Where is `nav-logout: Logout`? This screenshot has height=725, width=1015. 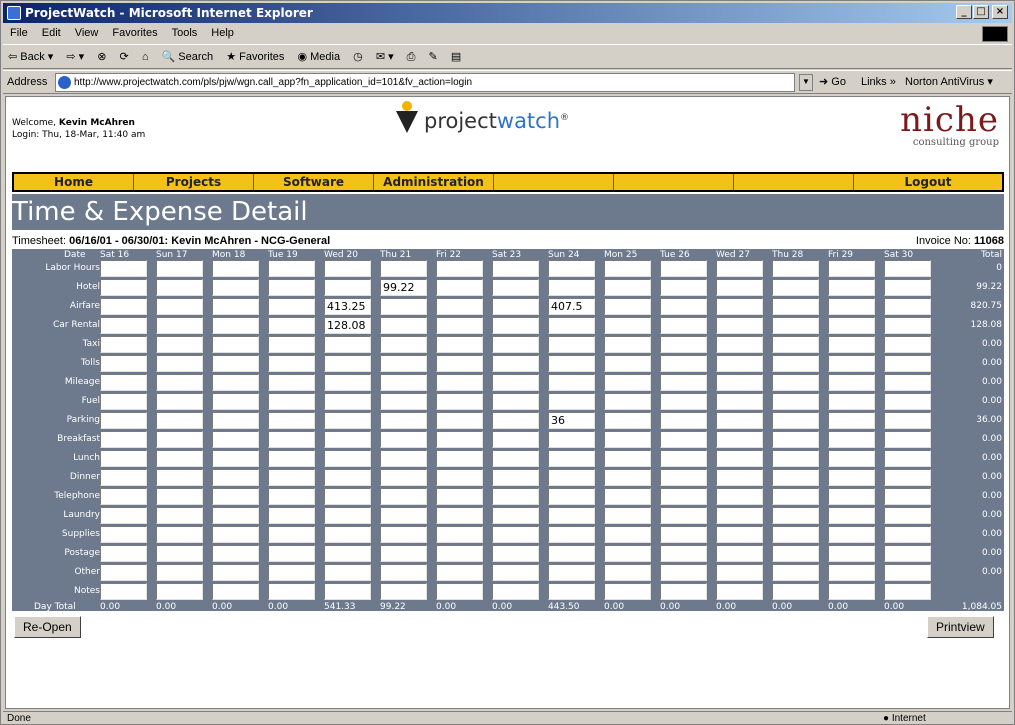
nav-logout: Logout is located at coordinates (928, 182).